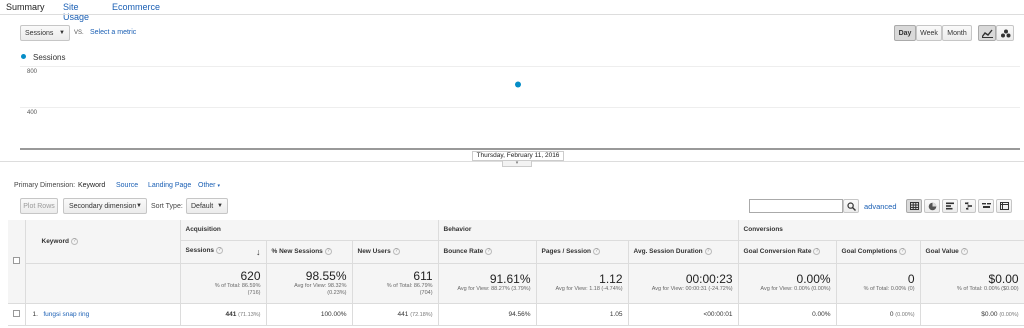  I want to click on secondary-dimension-select: Secondary dimension ▼, so click(105, 206).